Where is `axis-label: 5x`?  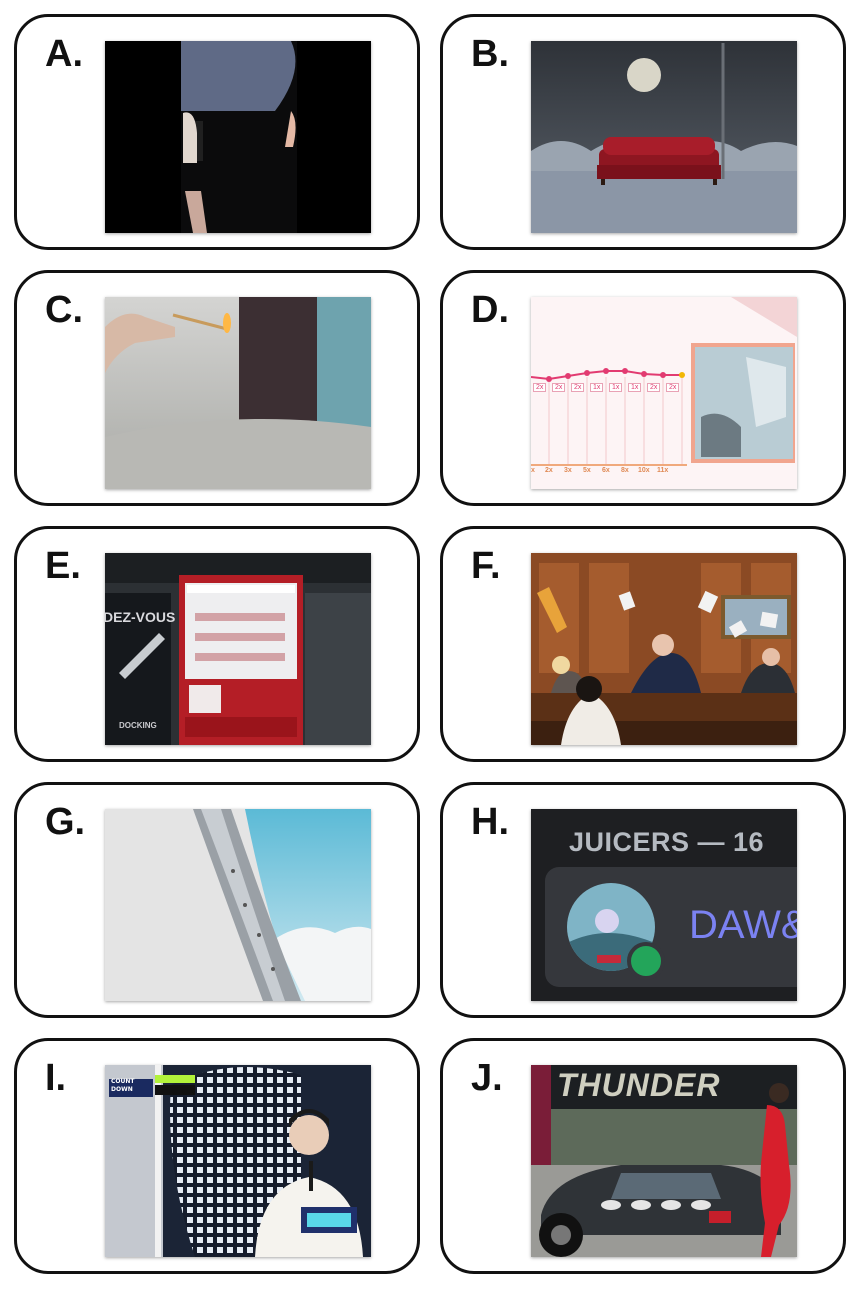 axis-label: 5x is located at coordinates (587, 470).